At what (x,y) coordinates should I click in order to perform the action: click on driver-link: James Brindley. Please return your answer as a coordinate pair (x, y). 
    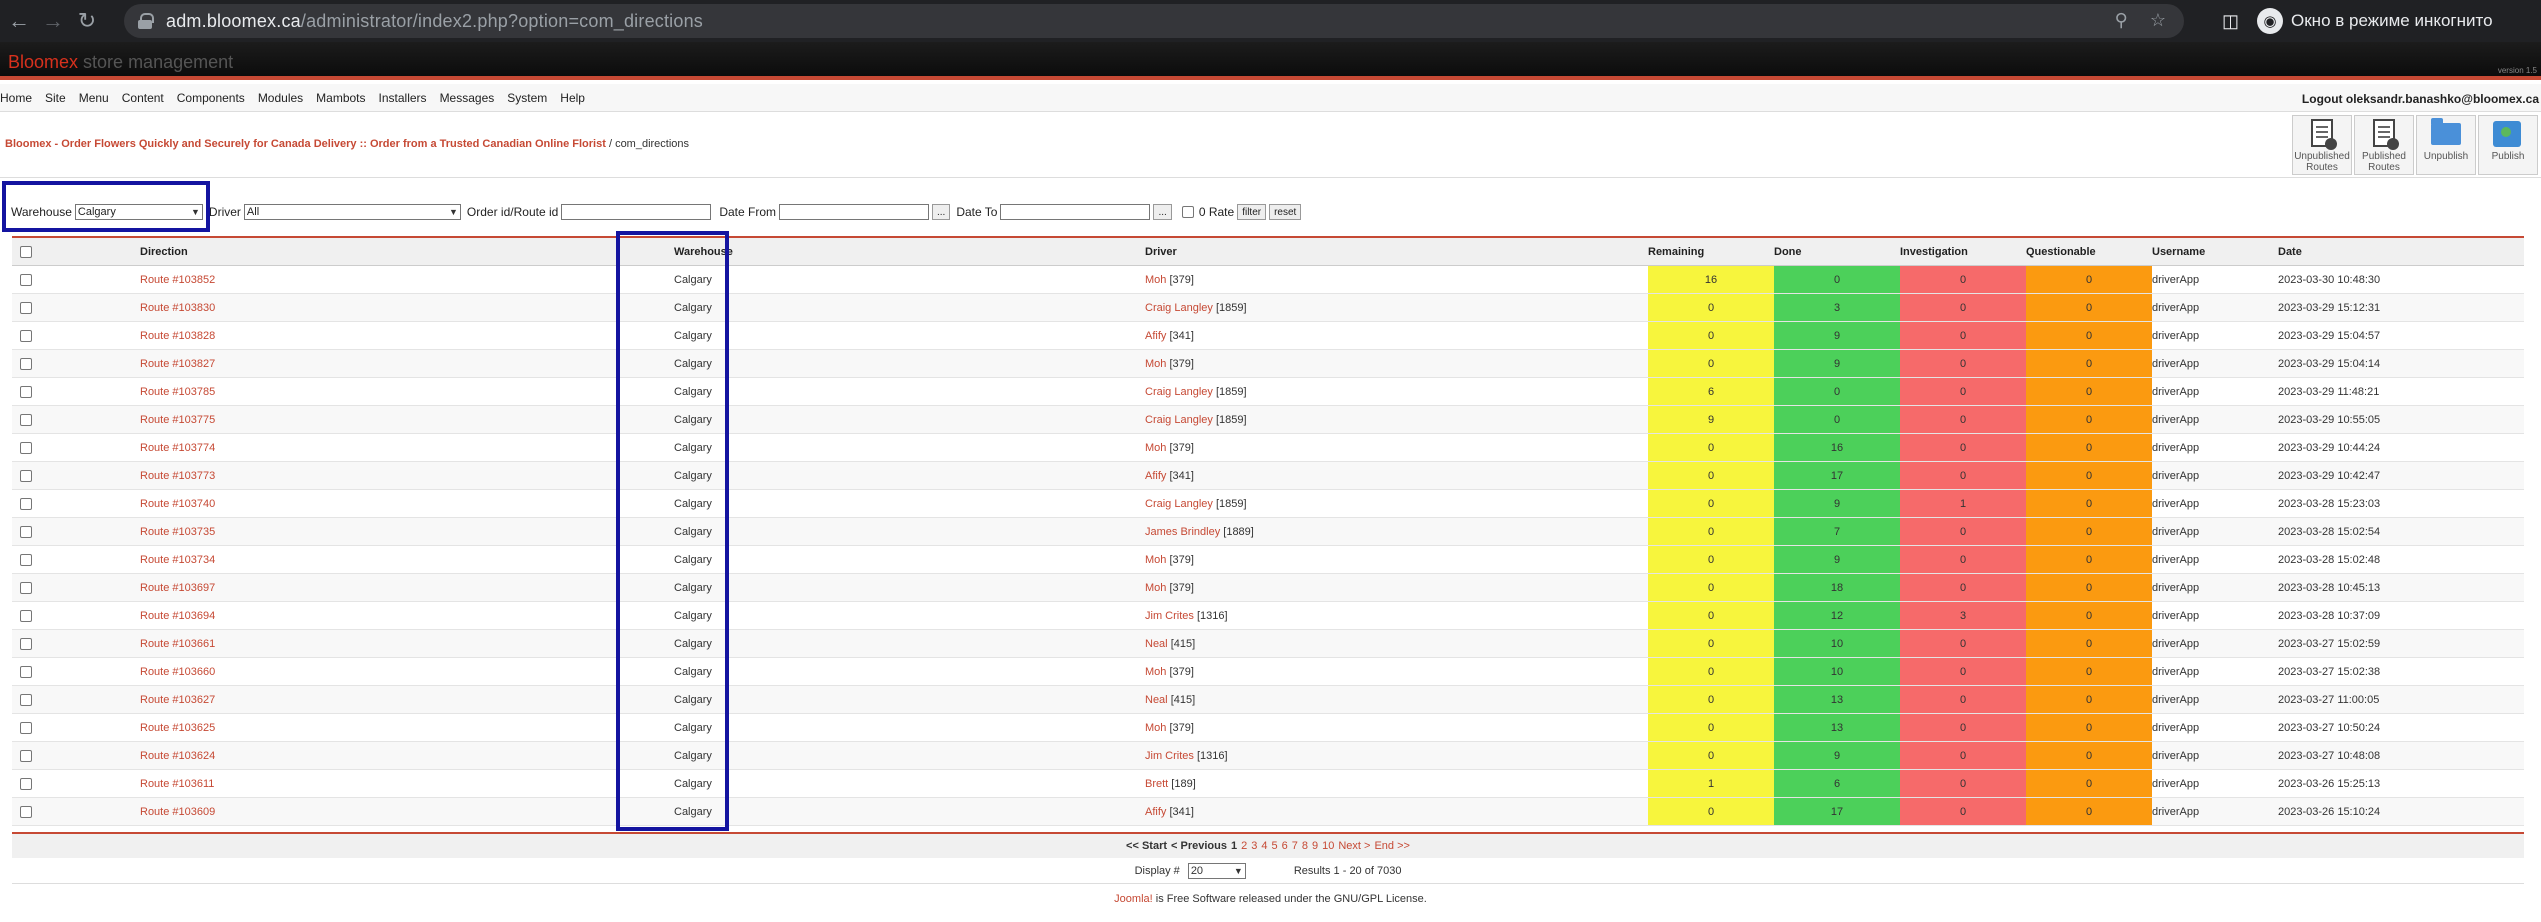
    Looking at the image, I should click on (1182, 532).